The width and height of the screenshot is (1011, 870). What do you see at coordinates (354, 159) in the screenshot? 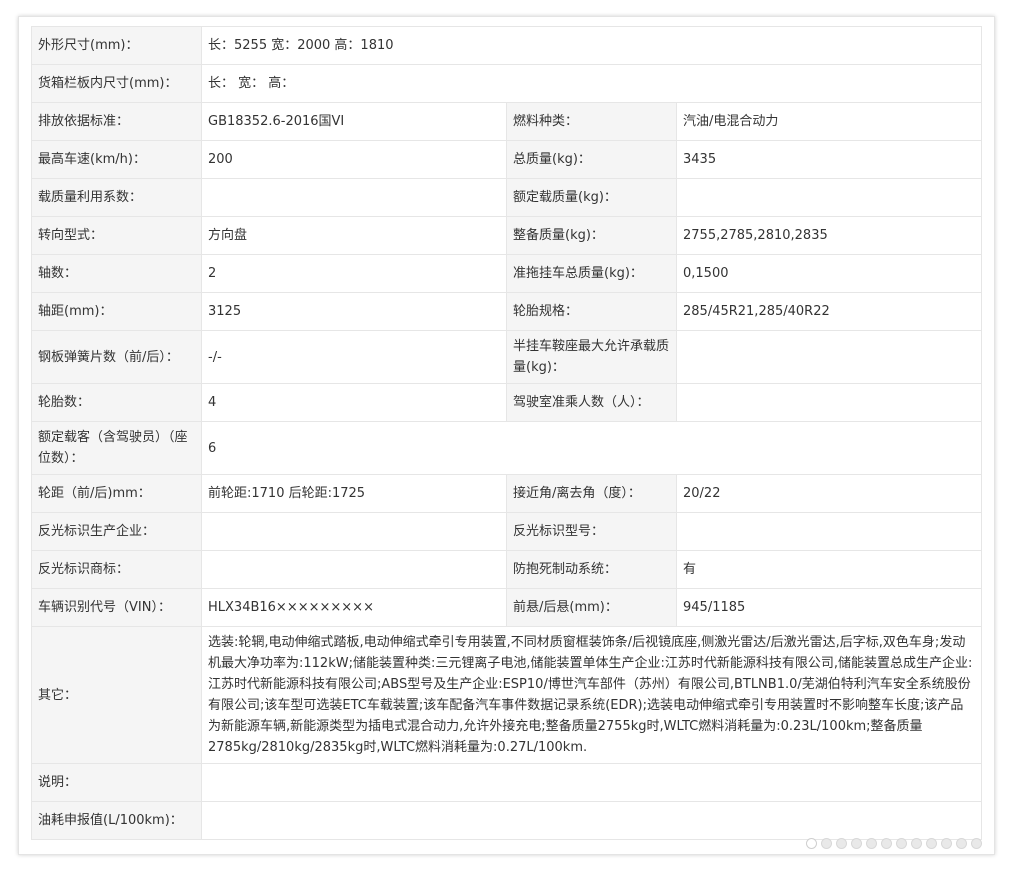
I see `row-value: 200` at bounding box center [354, 159].